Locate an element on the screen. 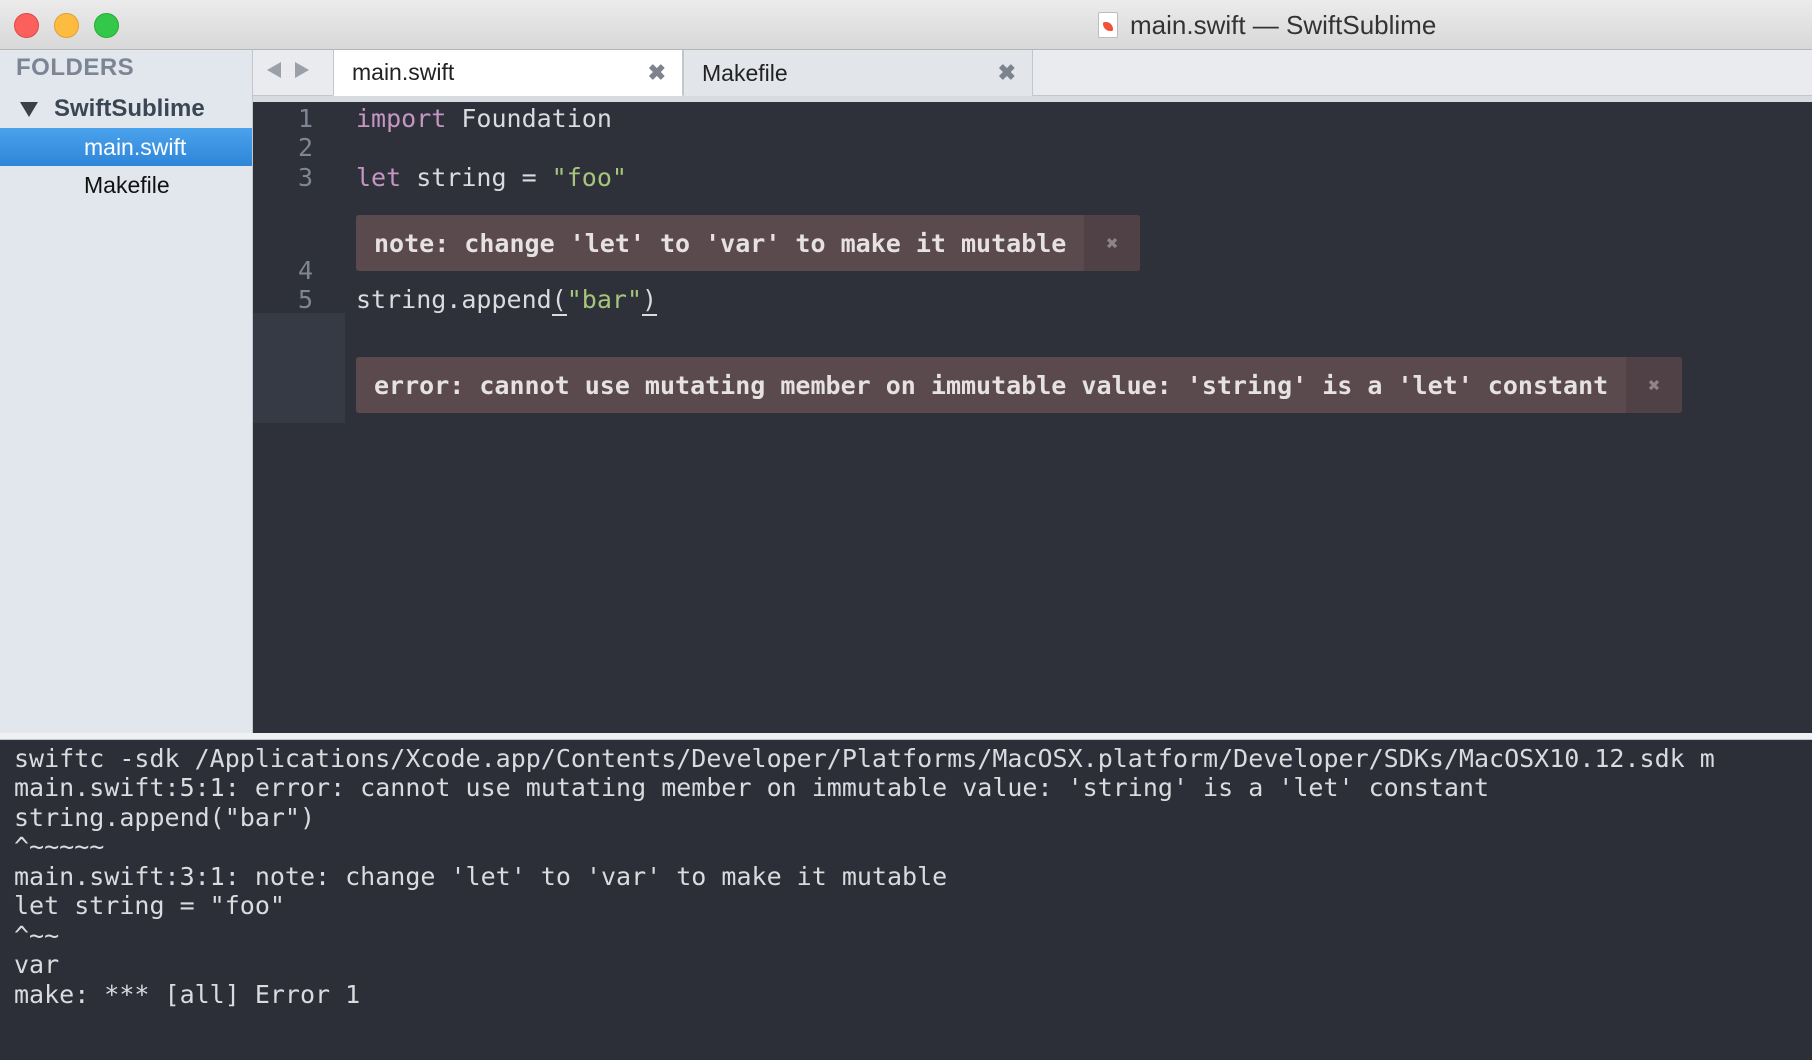  sidebar-item-label: main.swift is located at coordinates (135, 146).